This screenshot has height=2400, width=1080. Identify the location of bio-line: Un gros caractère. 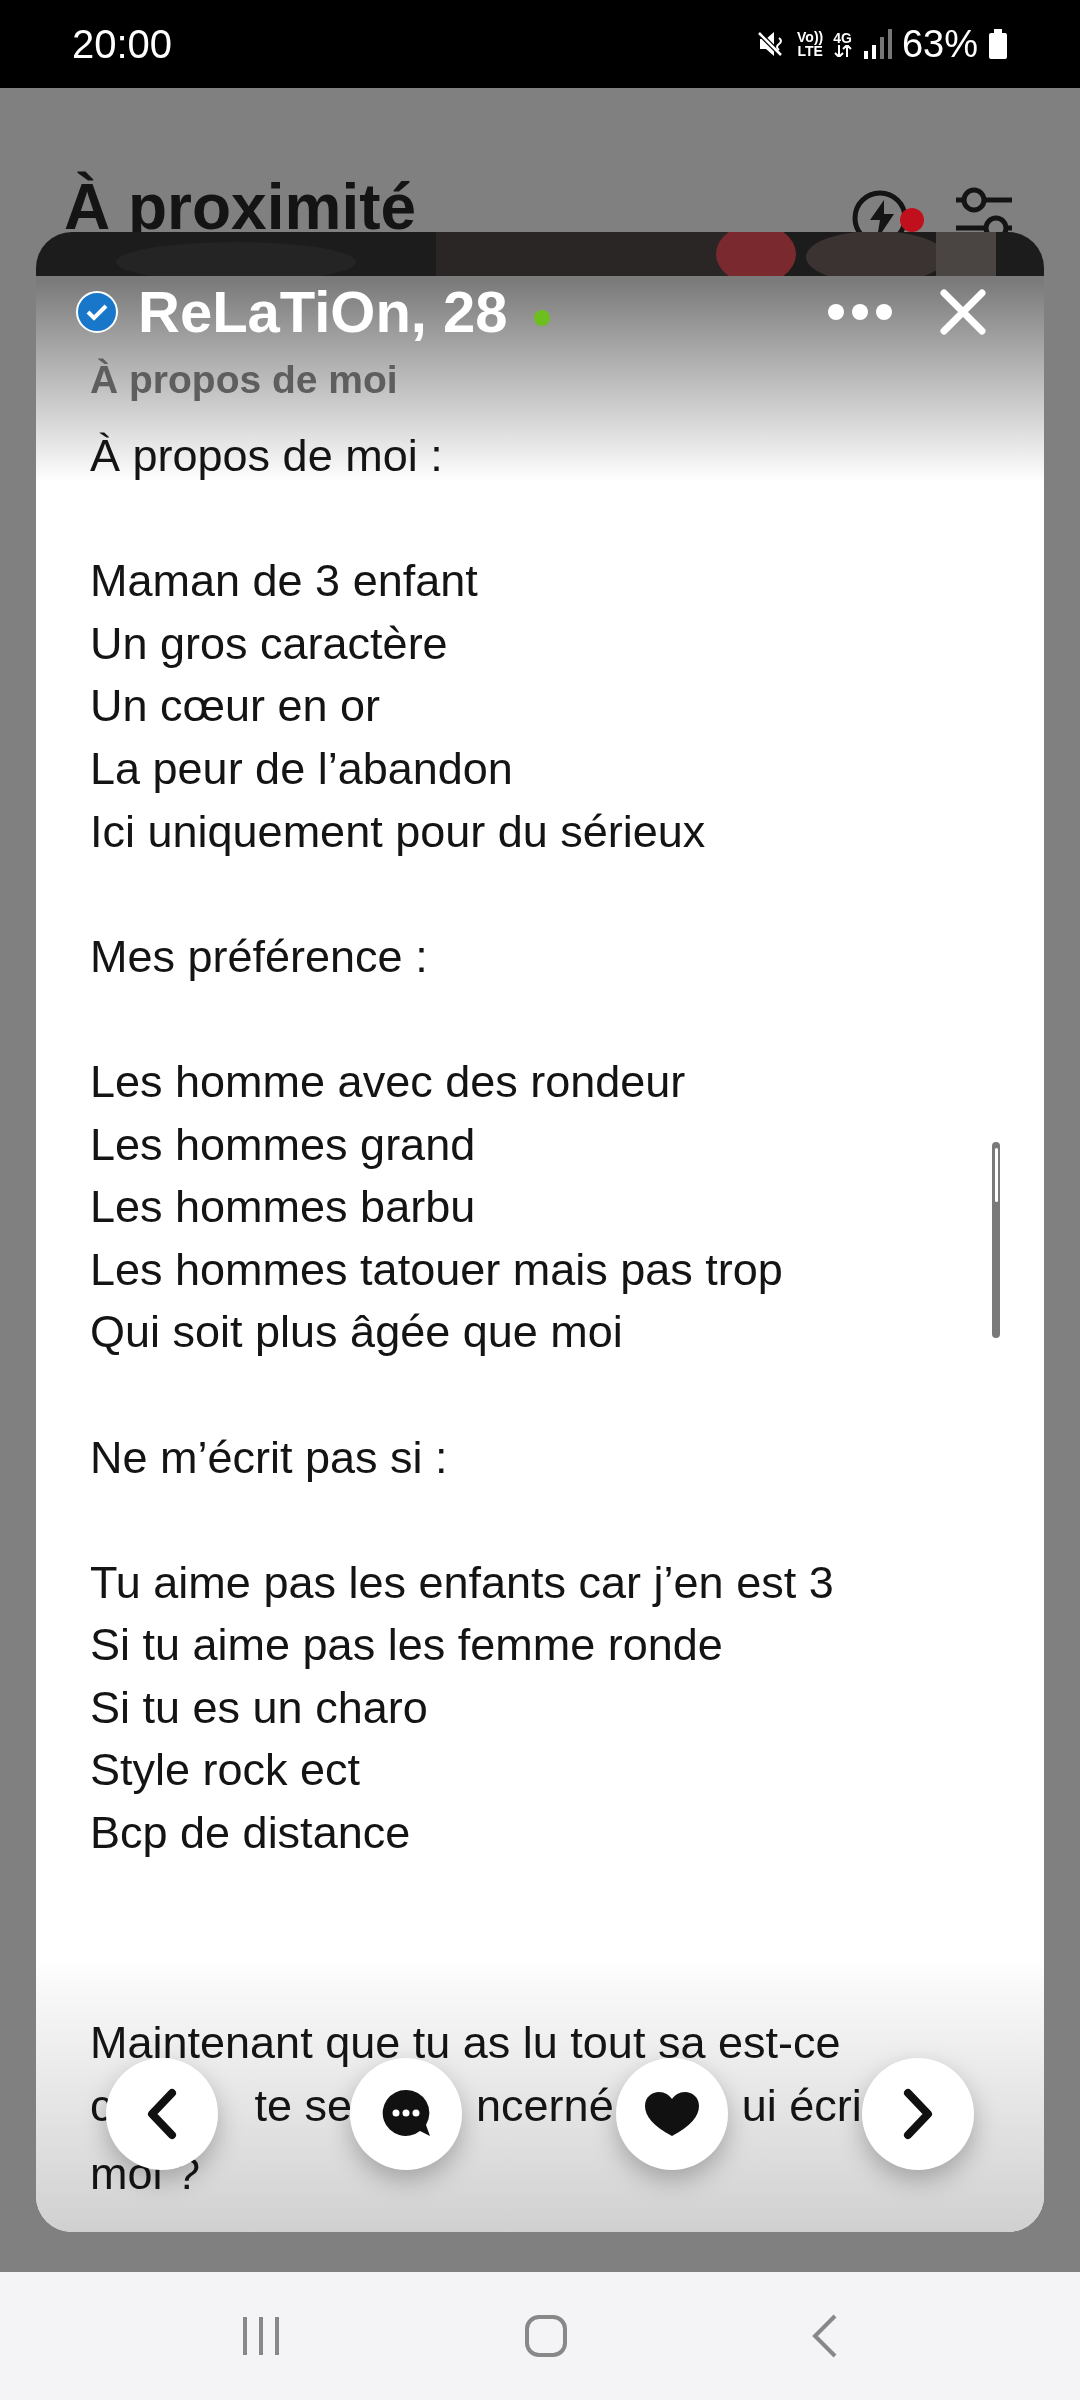
(269, 643).